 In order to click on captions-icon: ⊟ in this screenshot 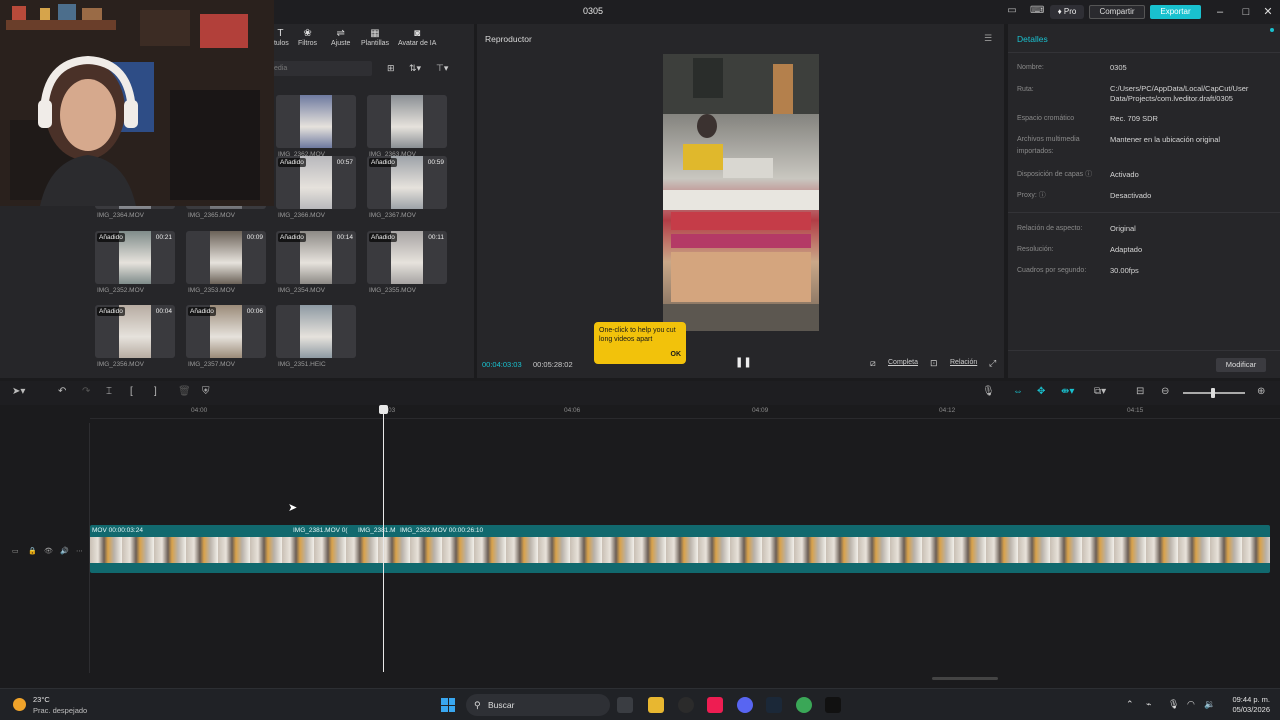, I will do `click(1140, 391)`.